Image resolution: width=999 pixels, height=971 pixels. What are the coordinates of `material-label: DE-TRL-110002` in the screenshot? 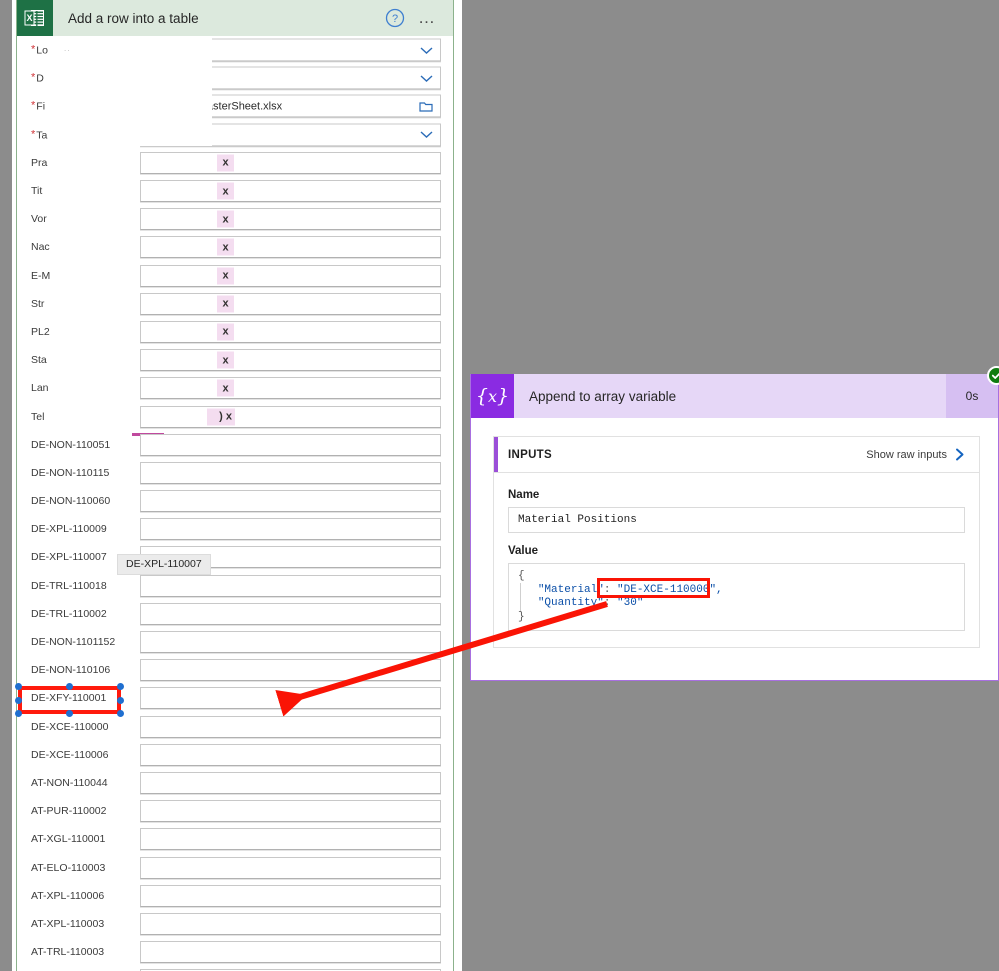 It's located at (69, 613).